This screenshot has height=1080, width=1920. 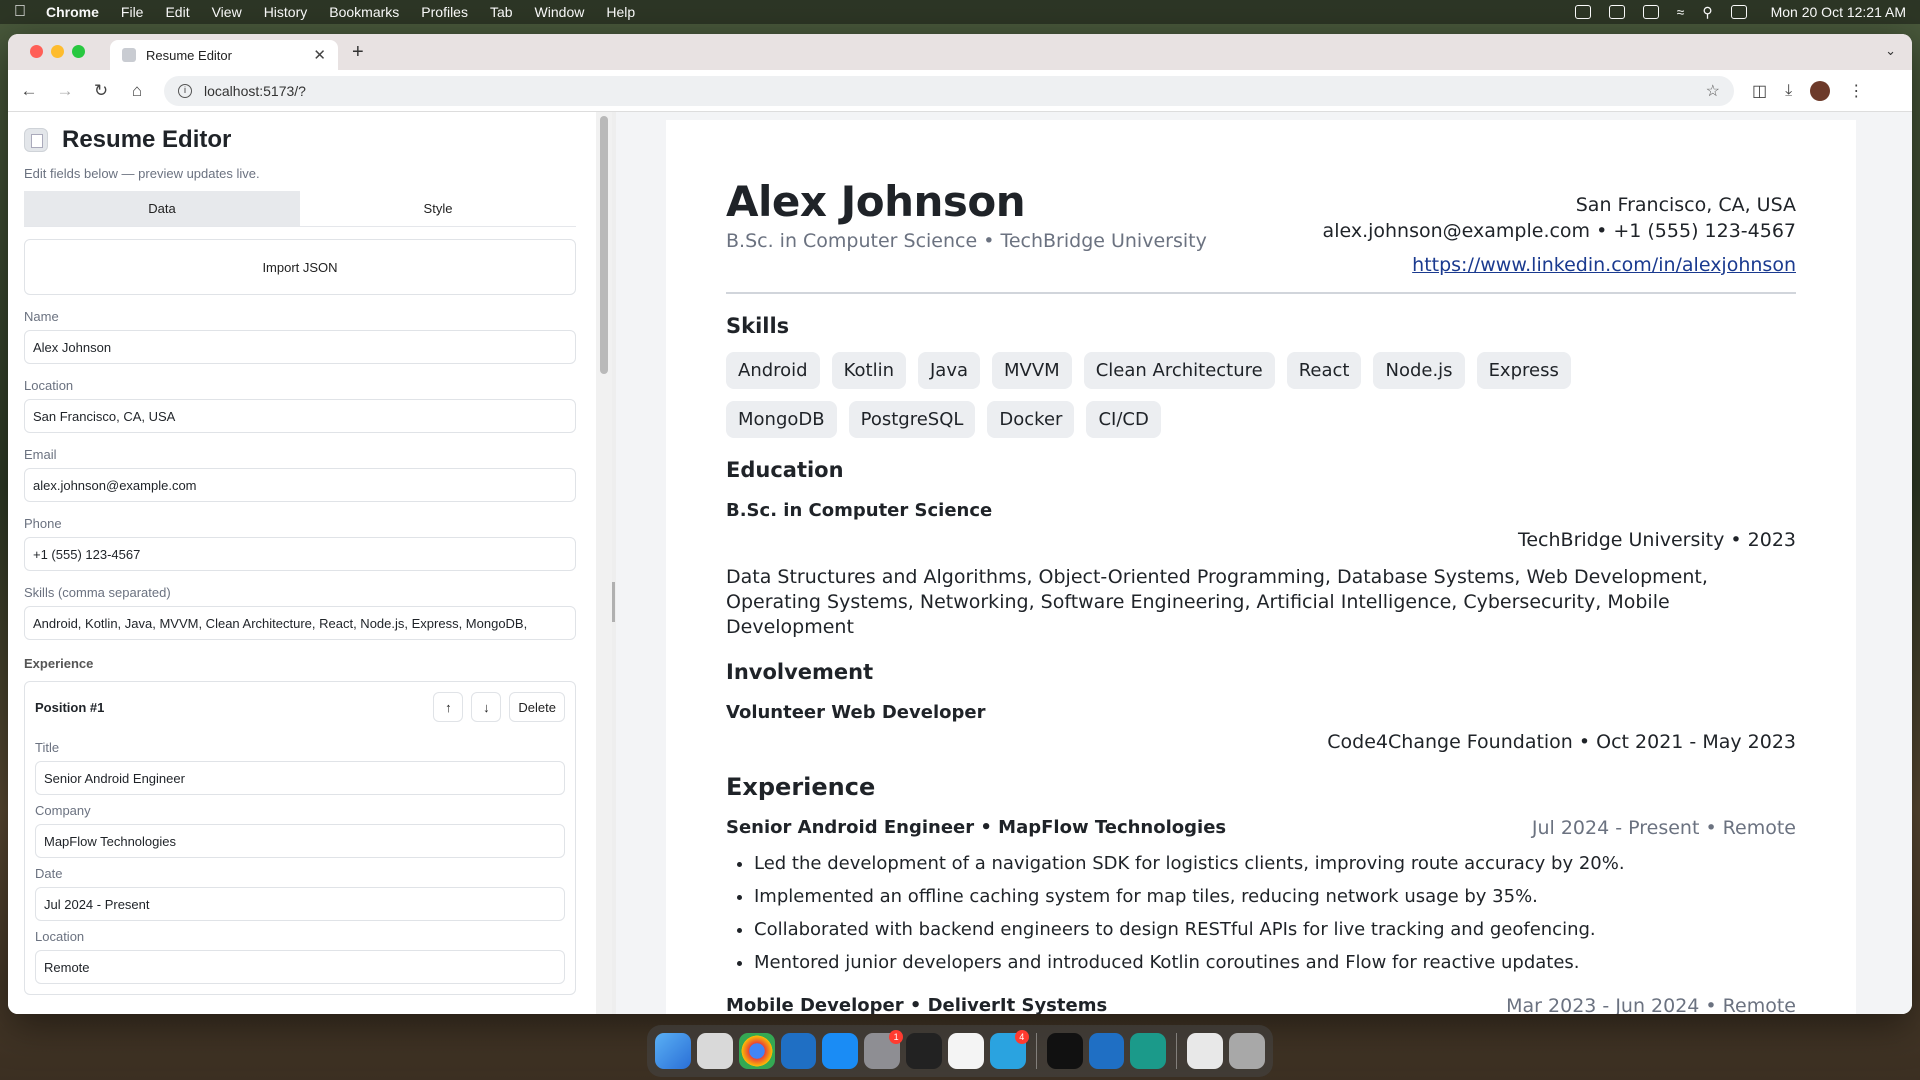 I want to click on tab-search-chevron-icon: ⌄, so click(x=1890, y=51).